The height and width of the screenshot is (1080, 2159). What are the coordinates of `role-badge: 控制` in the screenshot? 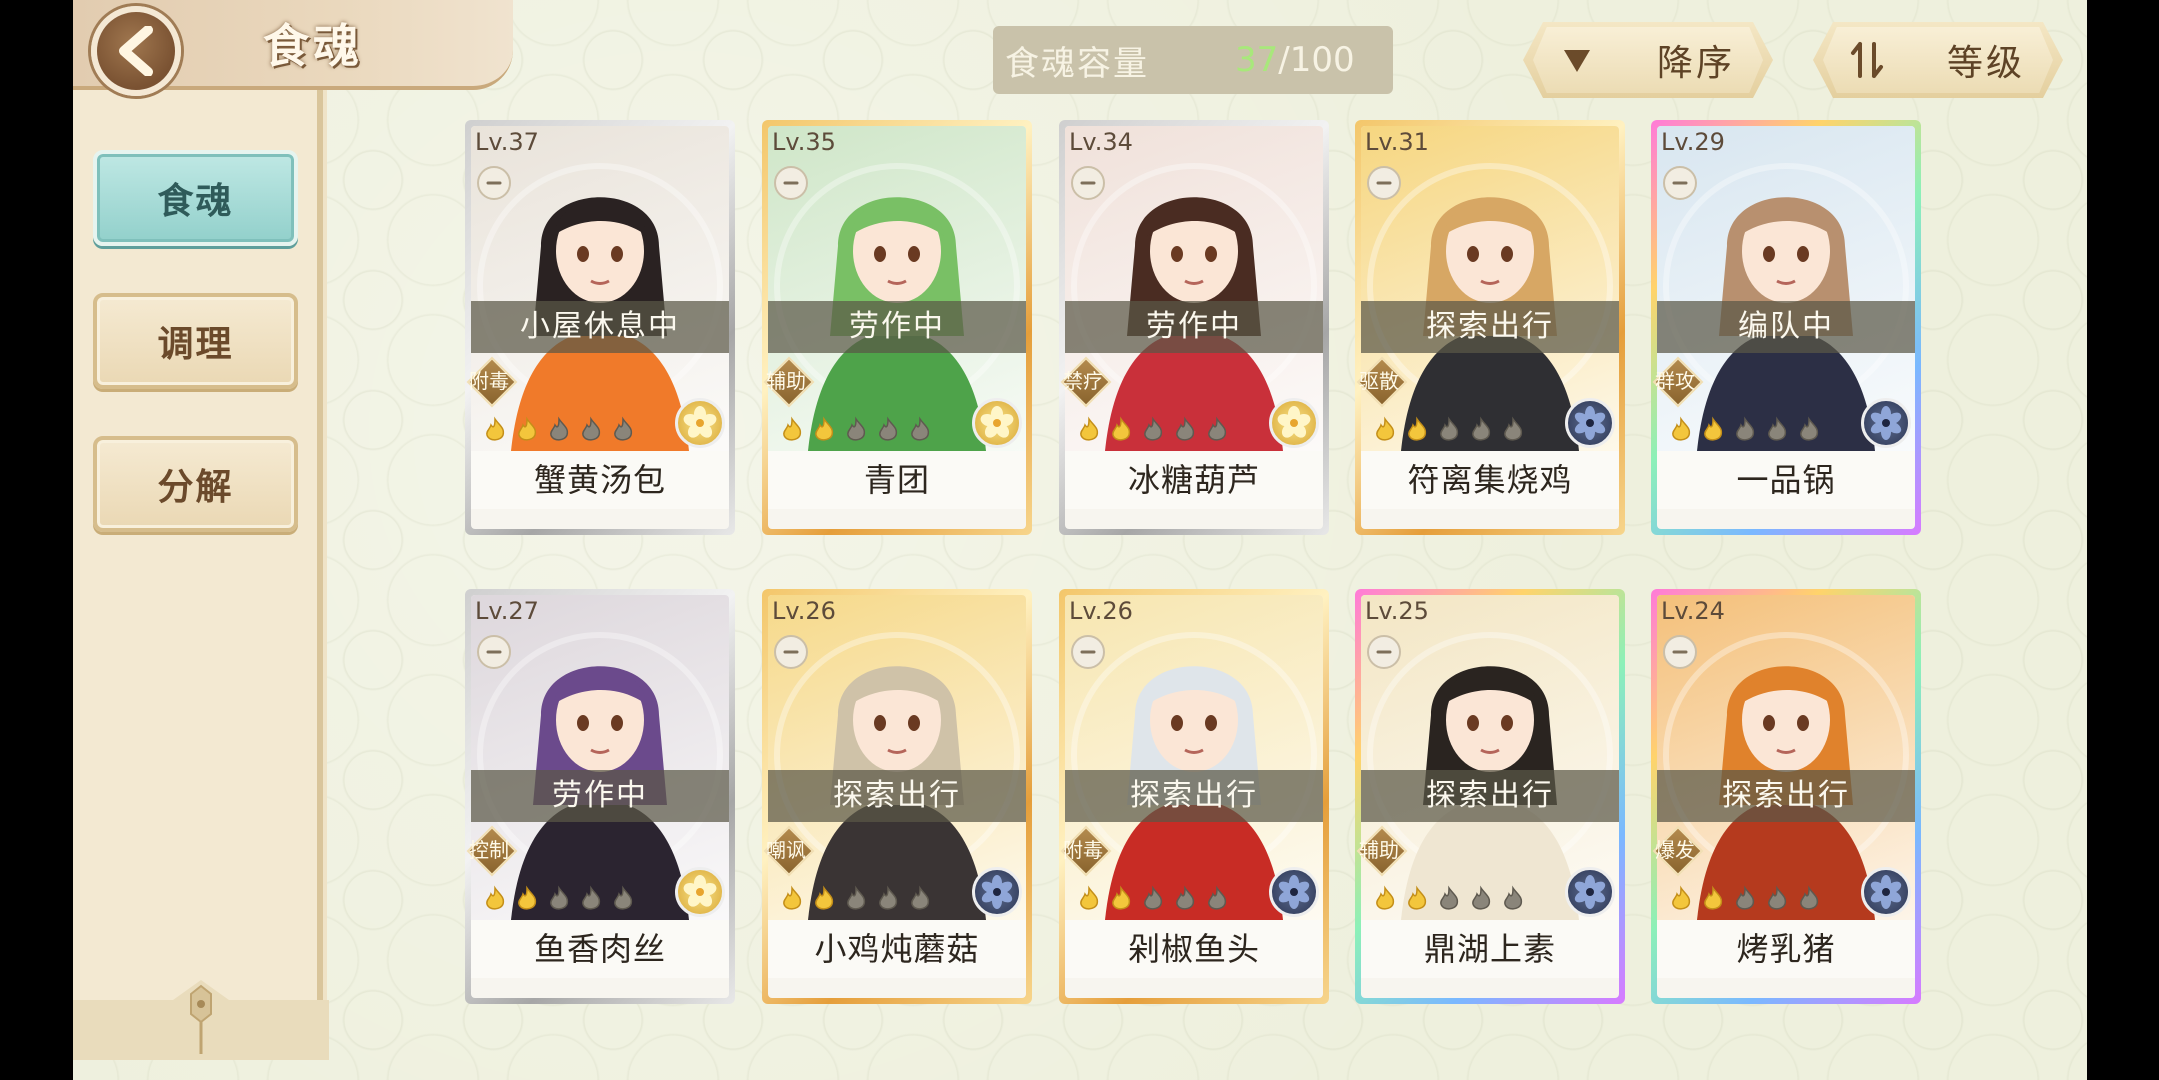 It's located at (489, 848).